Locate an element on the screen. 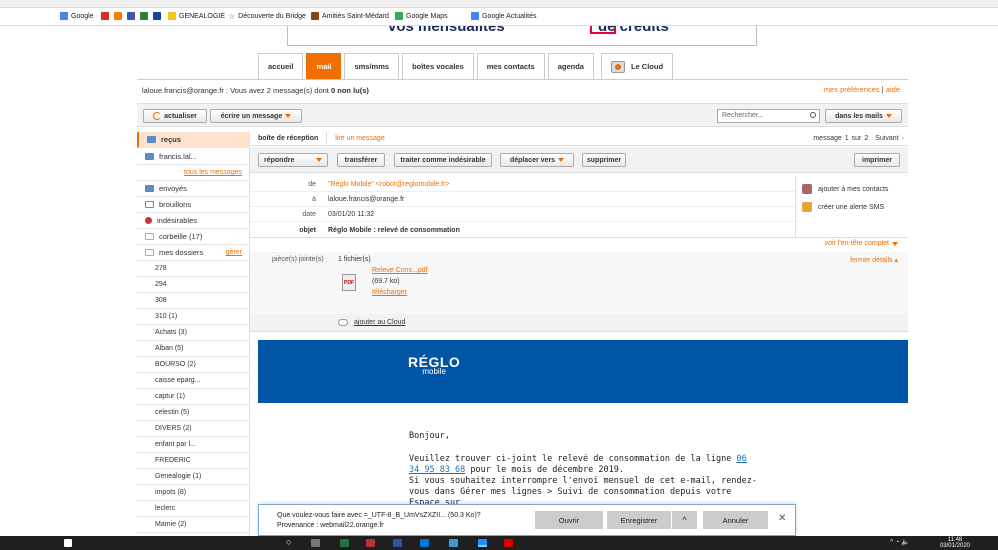  pdf-file-icon: PDF is located at coordinates (349, 282).